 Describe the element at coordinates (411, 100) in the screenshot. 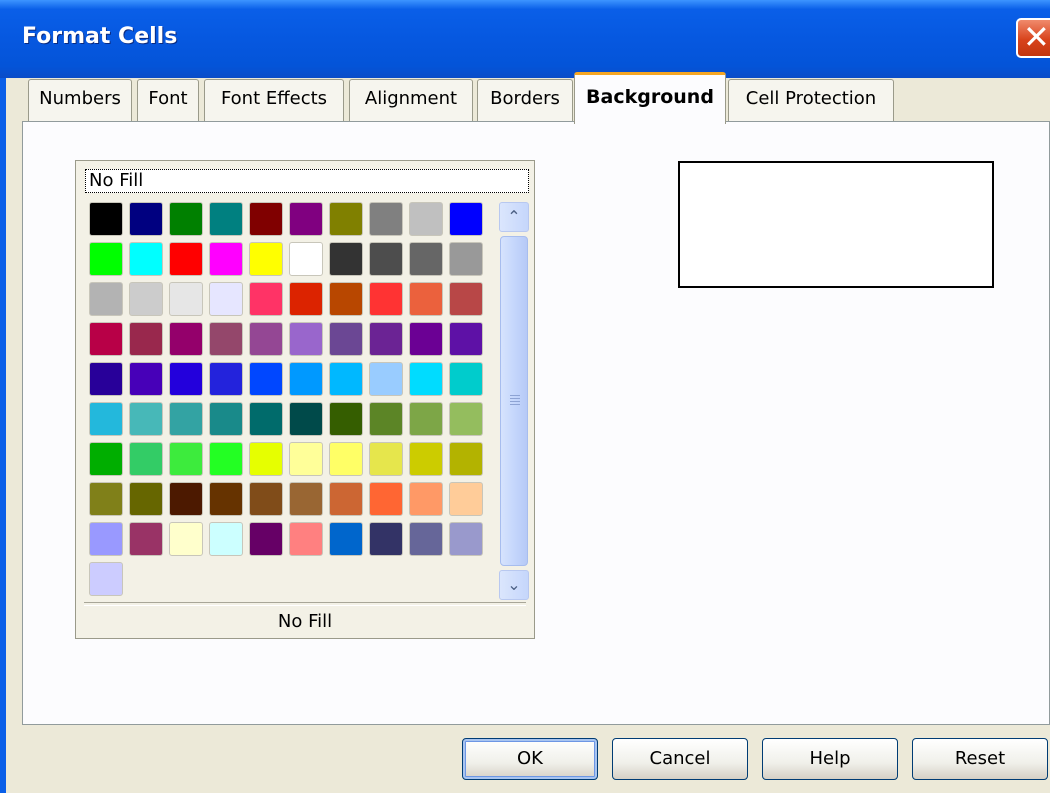

I see `tab-alignment: Alignment` at that location.